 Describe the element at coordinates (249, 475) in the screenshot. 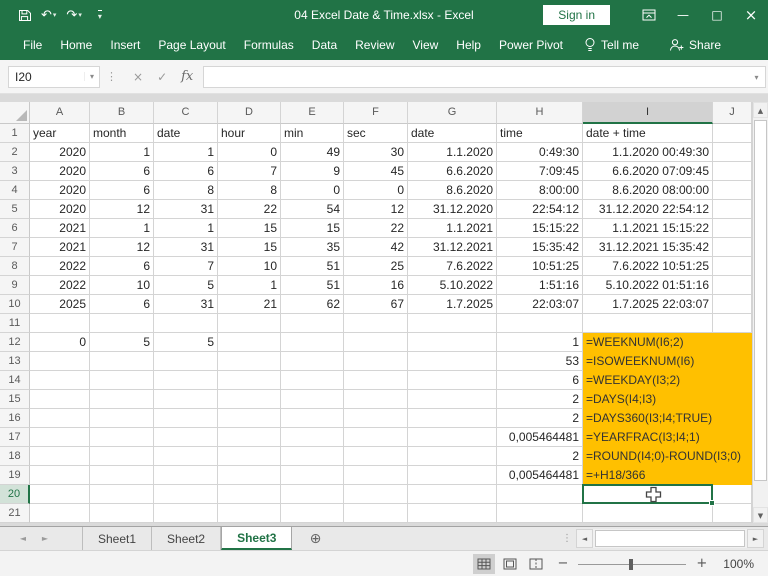

I see `cell-D19` at that location.